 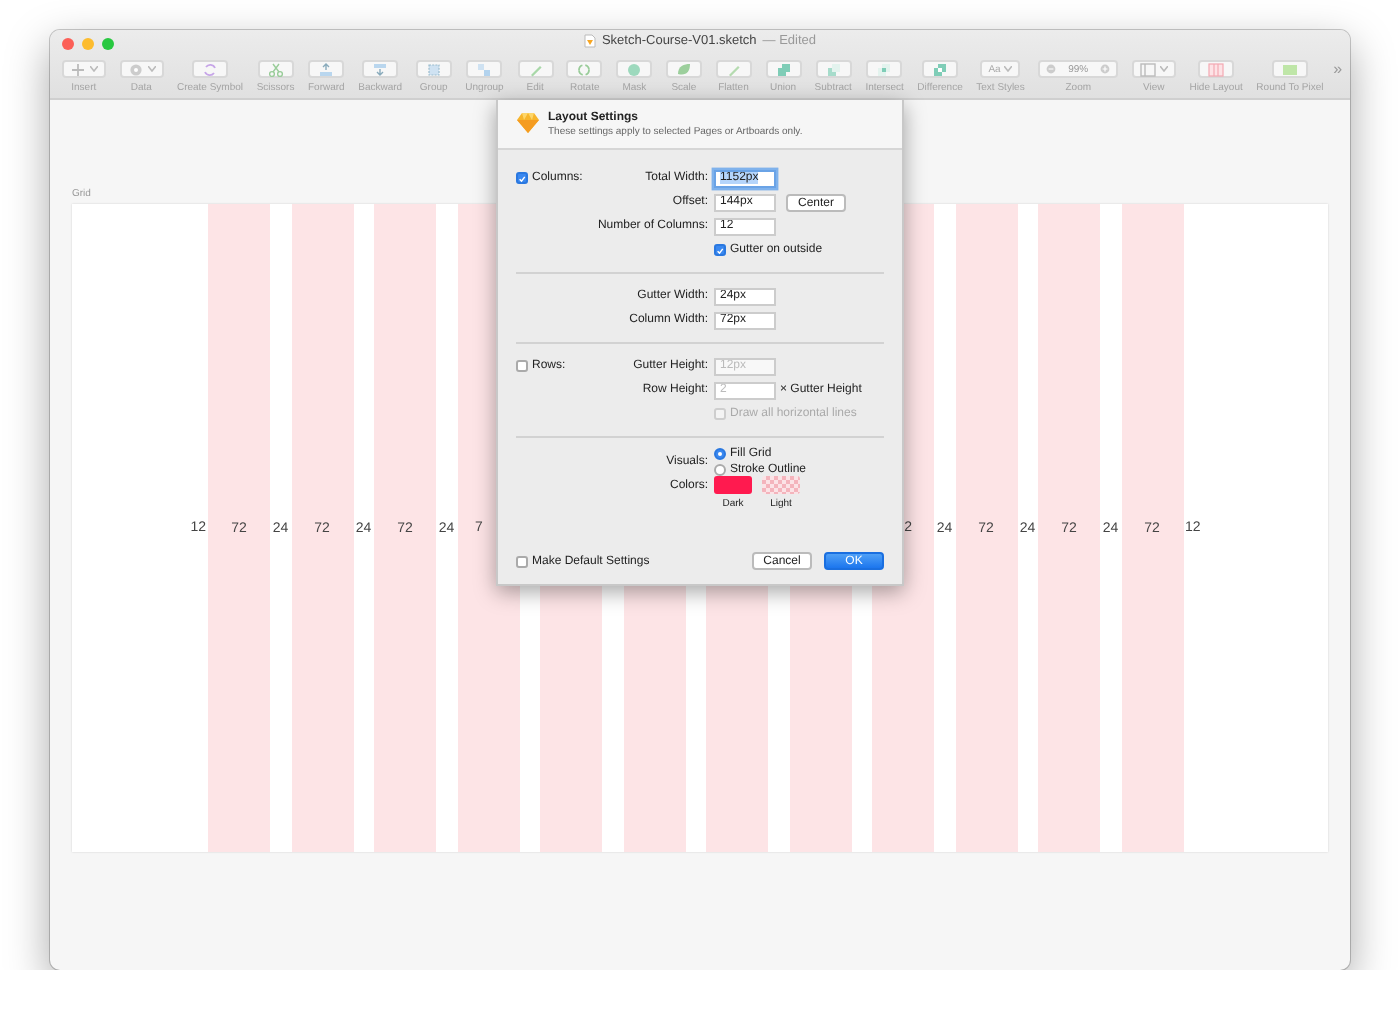 I want to click on union-icon, so click(x=783, y=69).